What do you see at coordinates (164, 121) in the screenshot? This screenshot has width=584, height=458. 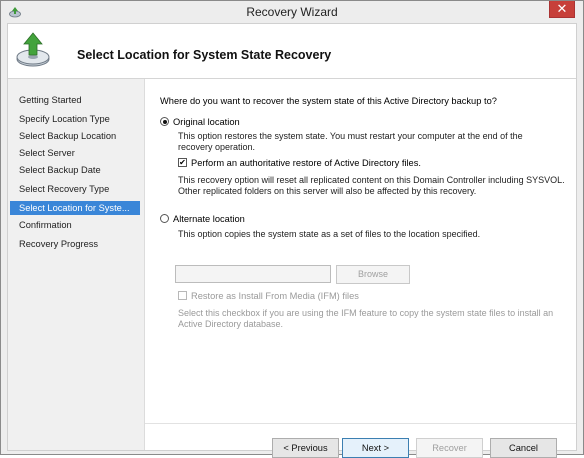 I see `original-location-radio` at bounding box center [164, 121].